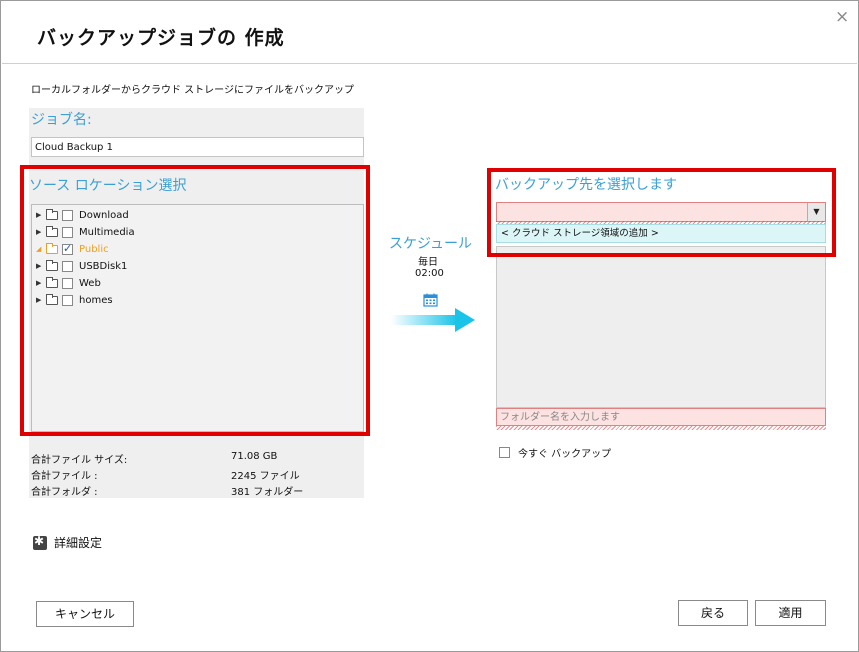 The width and height of the screenshot is (859, 652). What do you see at coordinates (61, 120) in the screenshot?
I see `job-name-label: ジョブ名:` at bounding box center [61, 120].